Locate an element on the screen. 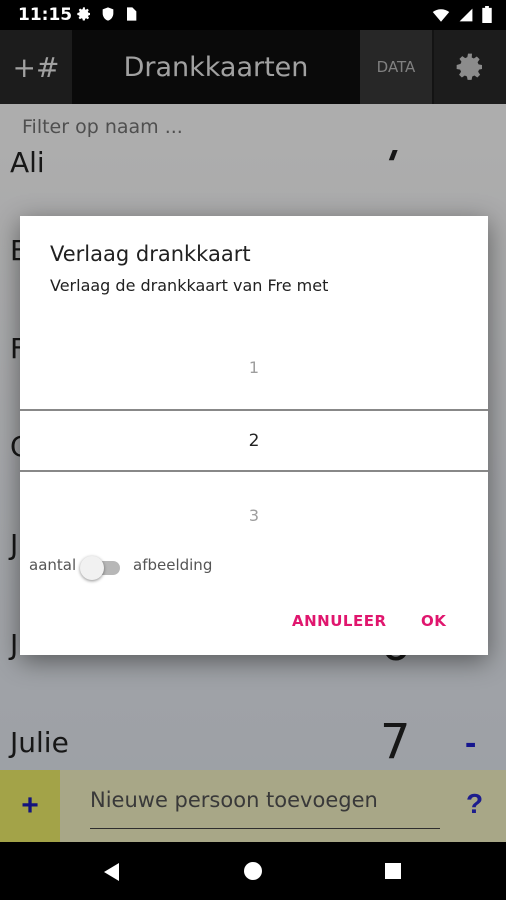 The image size is (506, 900). picker-divider-top is located at coordinates (254, 410).